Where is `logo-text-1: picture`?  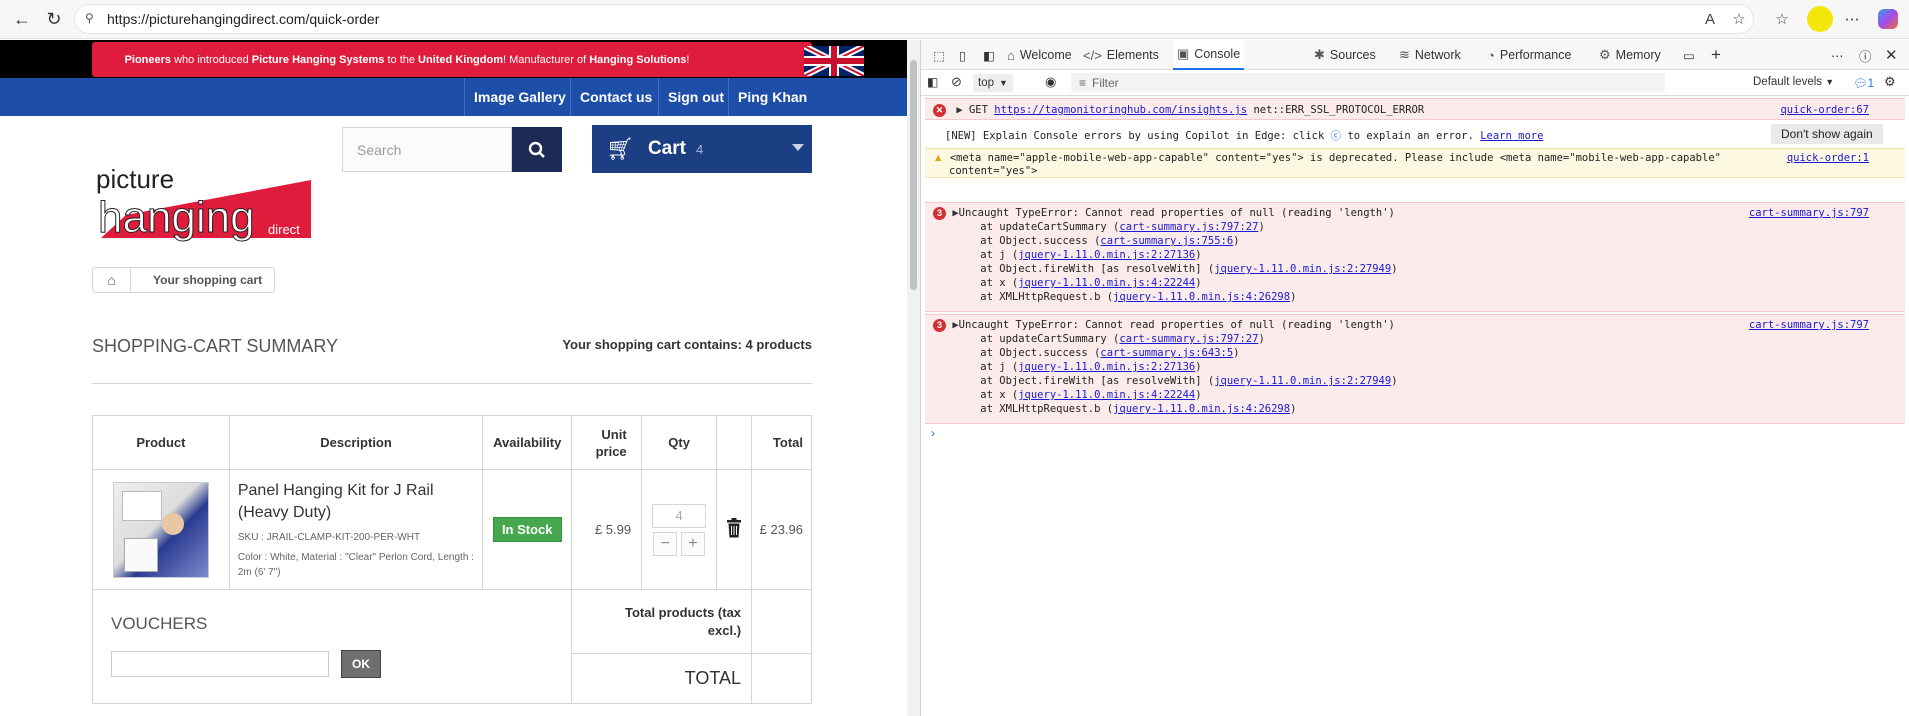 logo-text-1: picture is located at coordinates (135, 179).